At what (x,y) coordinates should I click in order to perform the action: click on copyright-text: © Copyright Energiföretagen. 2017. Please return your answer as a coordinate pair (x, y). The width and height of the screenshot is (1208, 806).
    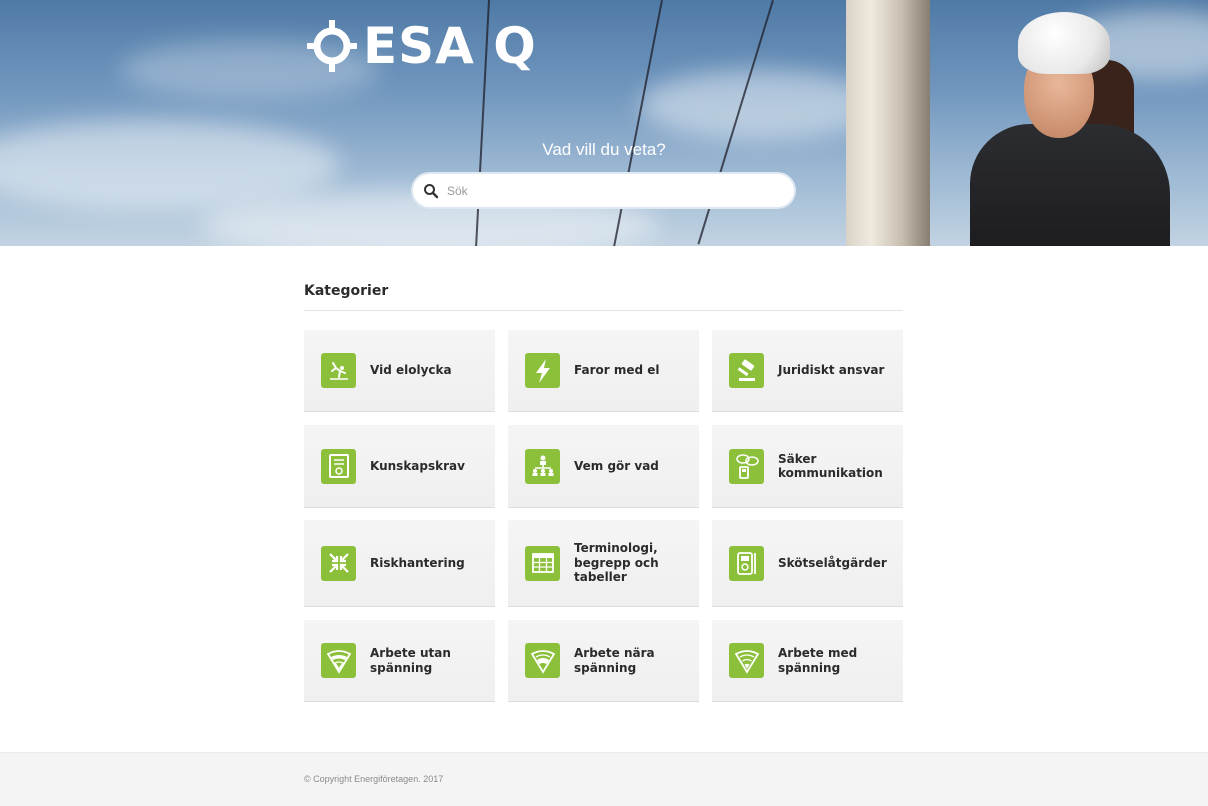
    Looking at the image, I should click on (374, 779).